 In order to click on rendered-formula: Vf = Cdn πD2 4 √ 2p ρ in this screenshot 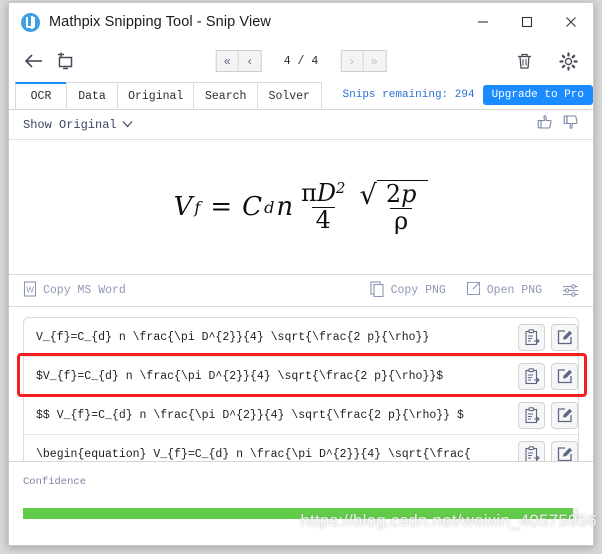, I will do `click(301, 206)`.